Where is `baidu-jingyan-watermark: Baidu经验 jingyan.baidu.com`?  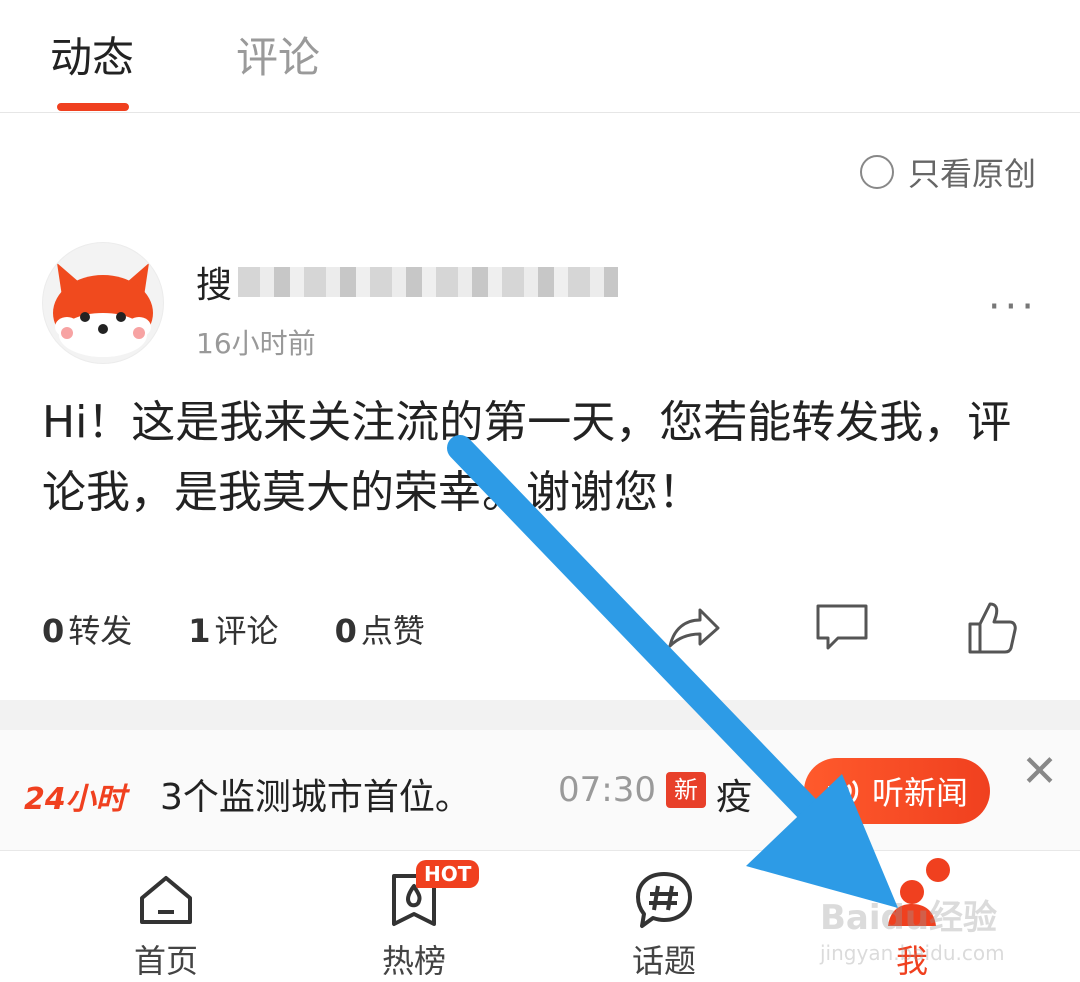 baidu-jingyan-watermark: Baidu经验 jingyan.baidu.com is located at coordinates (930, 927).